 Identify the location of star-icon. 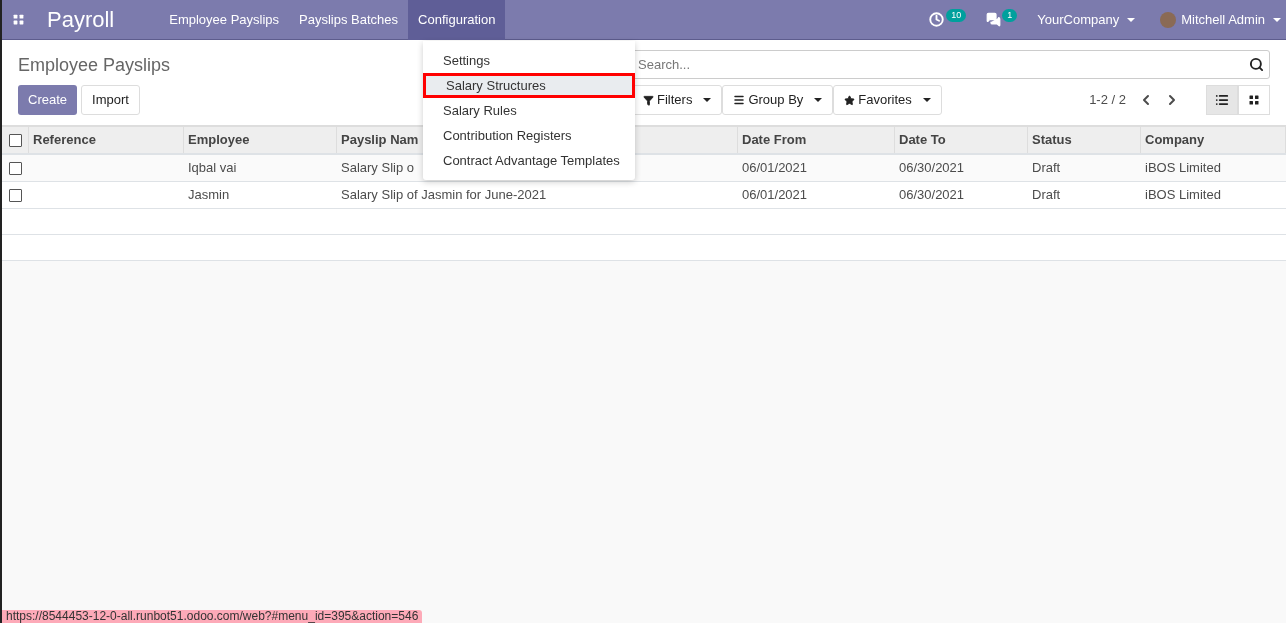
(850, 100).